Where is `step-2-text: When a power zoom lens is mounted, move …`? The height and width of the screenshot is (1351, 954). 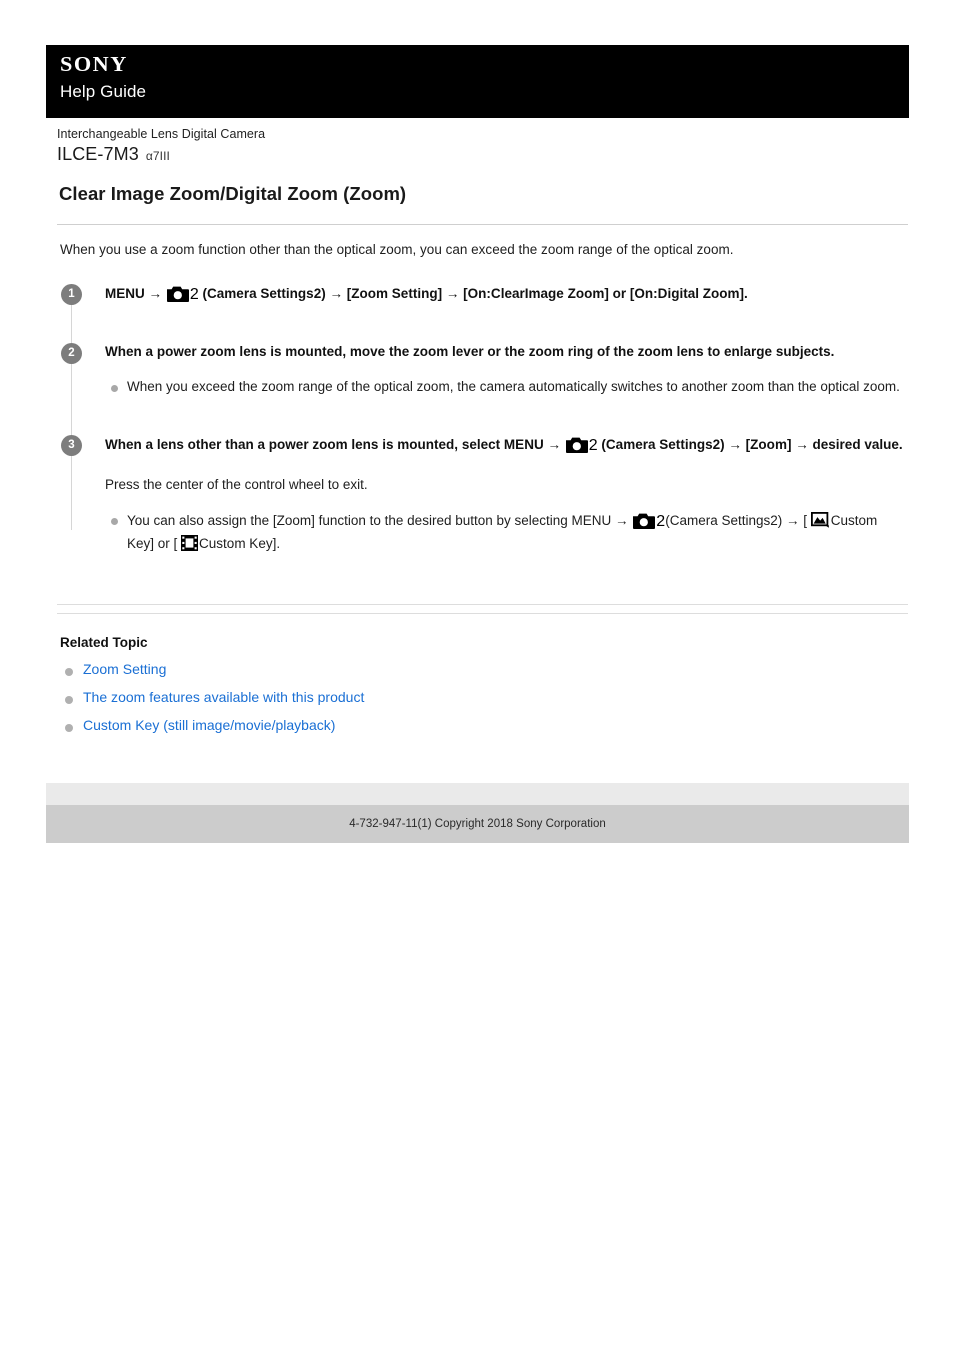
step-2-text: When a power zoom lens is mounted, move … is located at coordinates (470, 352).